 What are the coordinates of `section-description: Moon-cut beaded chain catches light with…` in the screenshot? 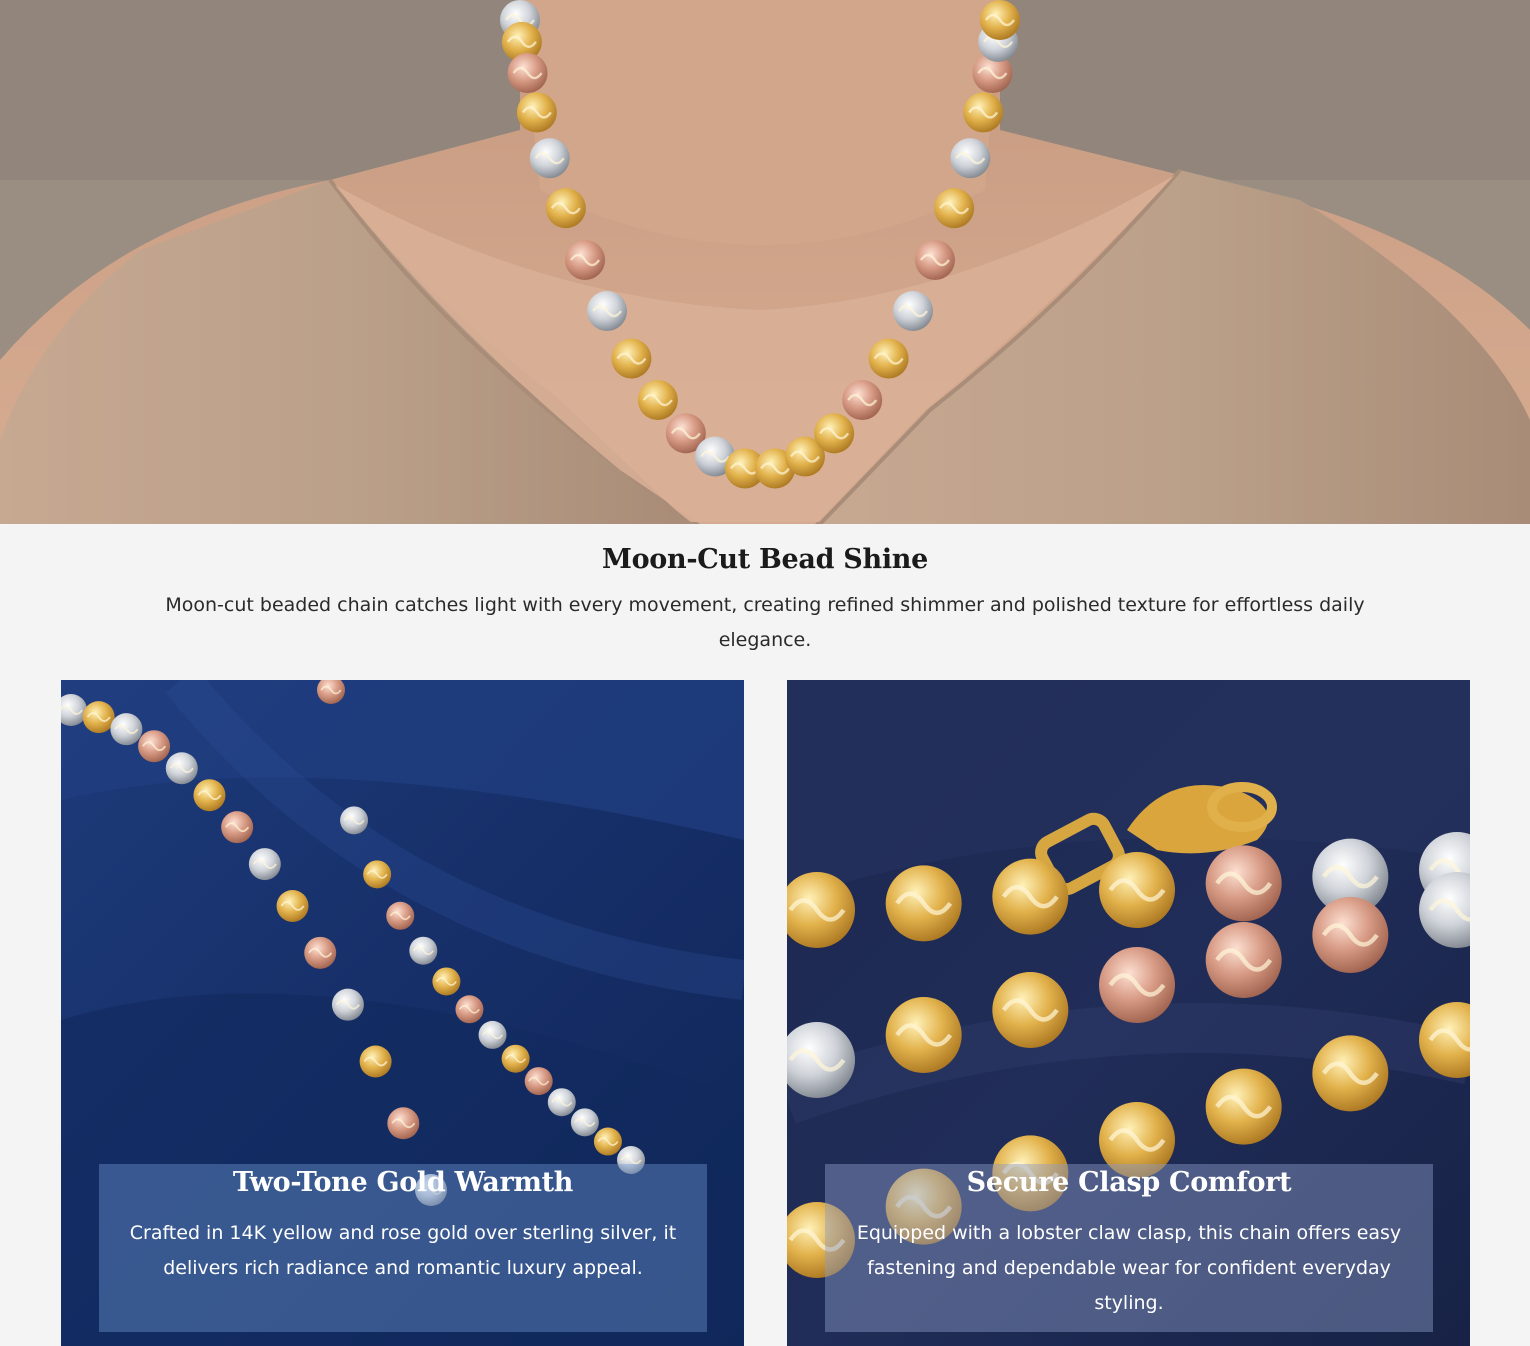 It's located at (765, 622).